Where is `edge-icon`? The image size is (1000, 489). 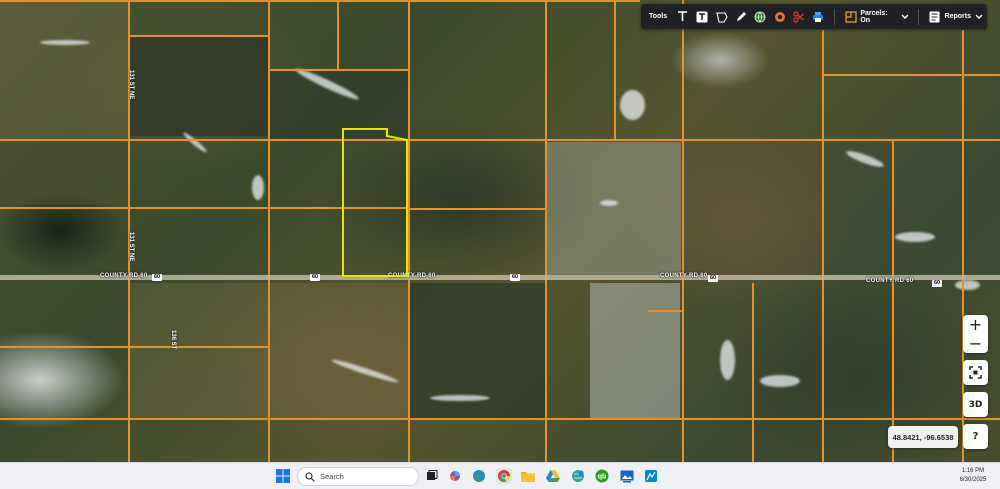
edge-icon is located at coordinates (479, 476).